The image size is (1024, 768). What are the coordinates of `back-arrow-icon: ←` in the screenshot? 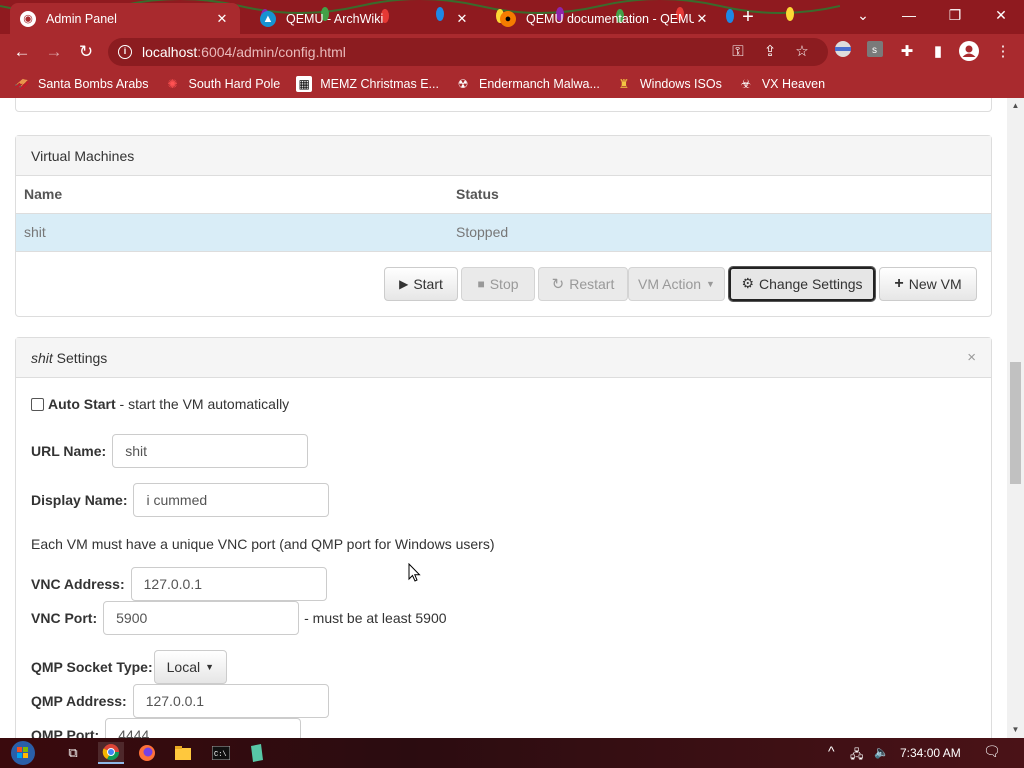 It's located at (22, 52).